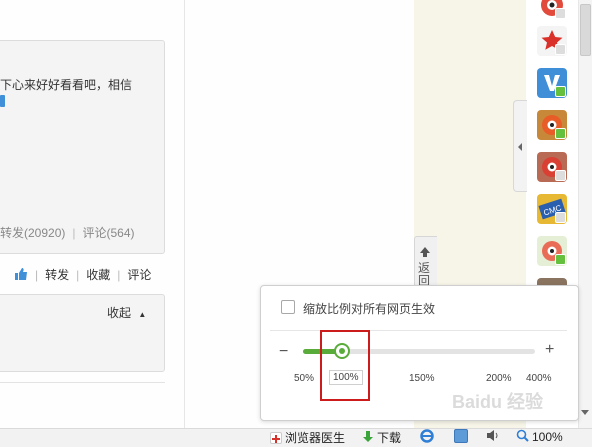 Image resolution: width=592 pixels, height=447 pixels. What do you see at coordinates (119, 313) in the screenshot?
I see `collapse-label: 收起` at bounding box center [119, 313].